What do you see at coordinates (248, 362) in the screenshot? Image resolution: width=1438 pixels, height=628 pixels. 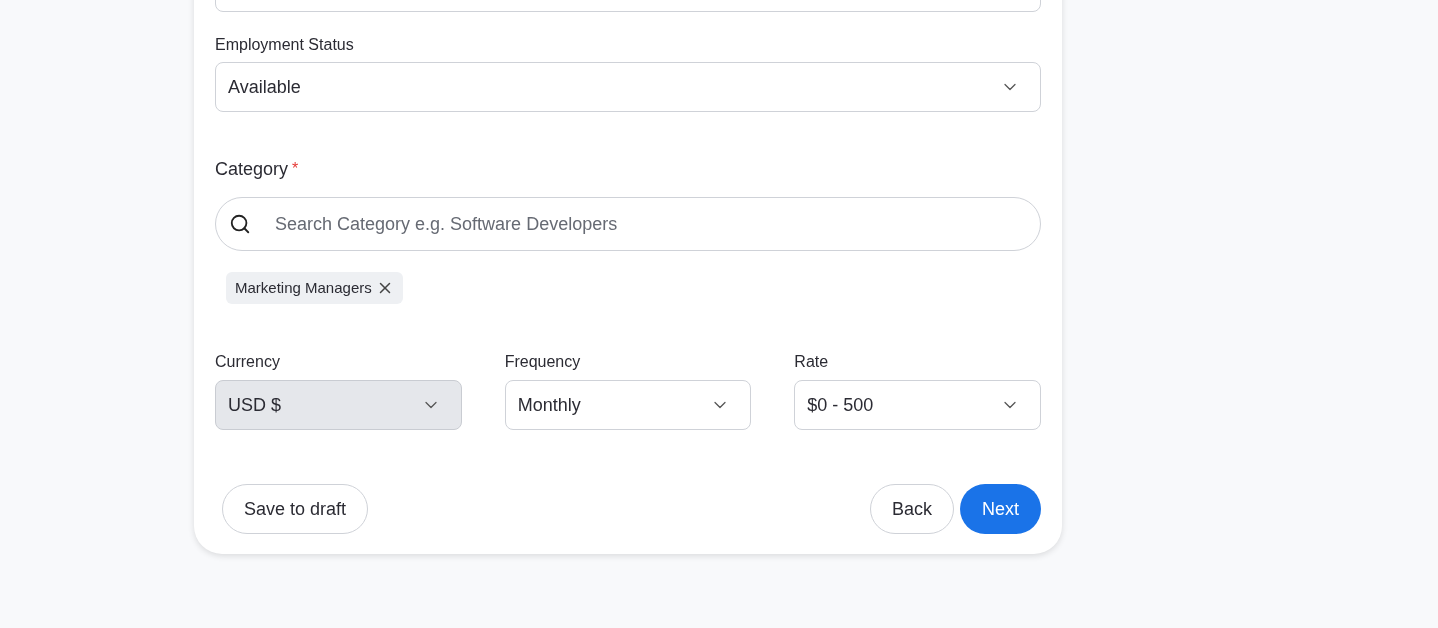 I see `field-label: Currency` at bounding box center [248, 362].